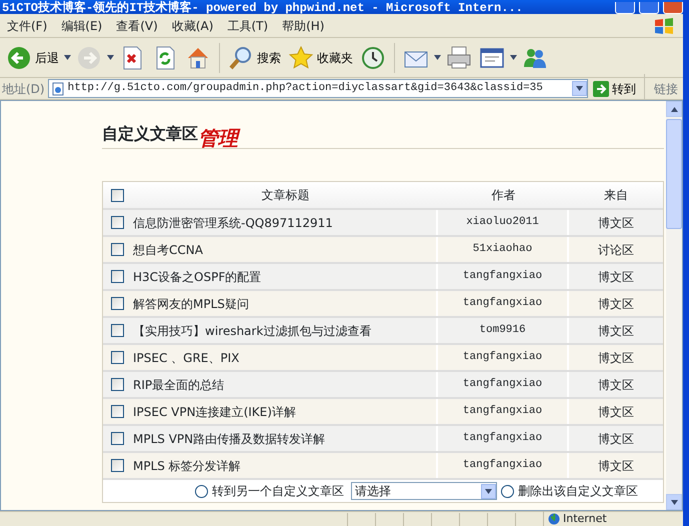 The width and height of the screenshot is (689, 526). I want to click on page-icon, so click(57, 89).